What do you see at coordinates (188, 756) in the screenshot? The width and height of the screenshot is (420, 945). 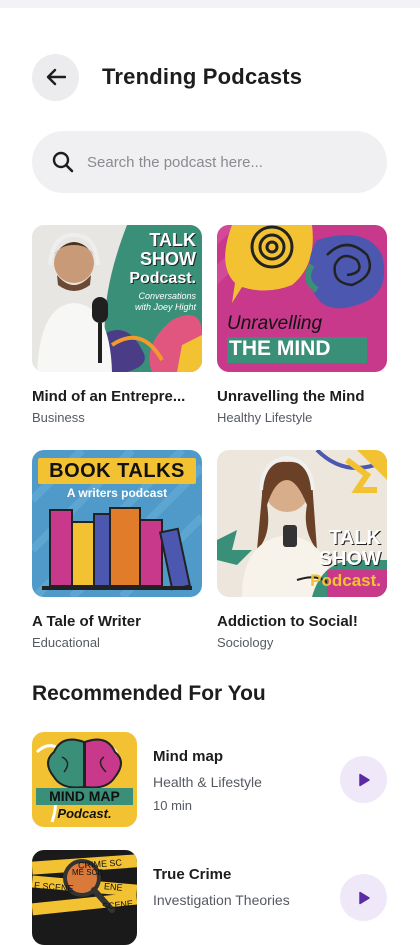 I see `podcast-title: Mind map` at bounding box center [188, 756].